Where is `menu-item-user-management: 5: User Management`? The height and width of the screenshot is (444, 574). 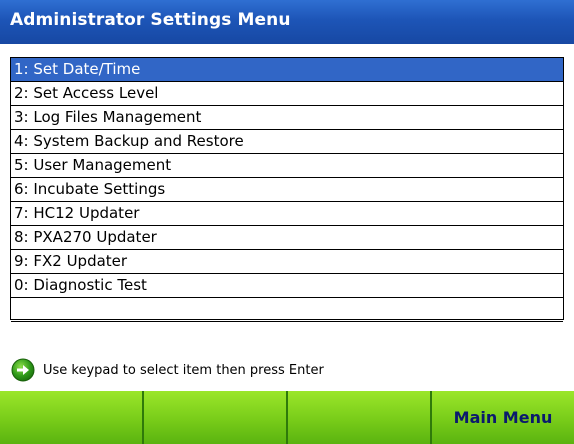
menu-item-user-management: 5: User Management is located at coordinates (287, 166).